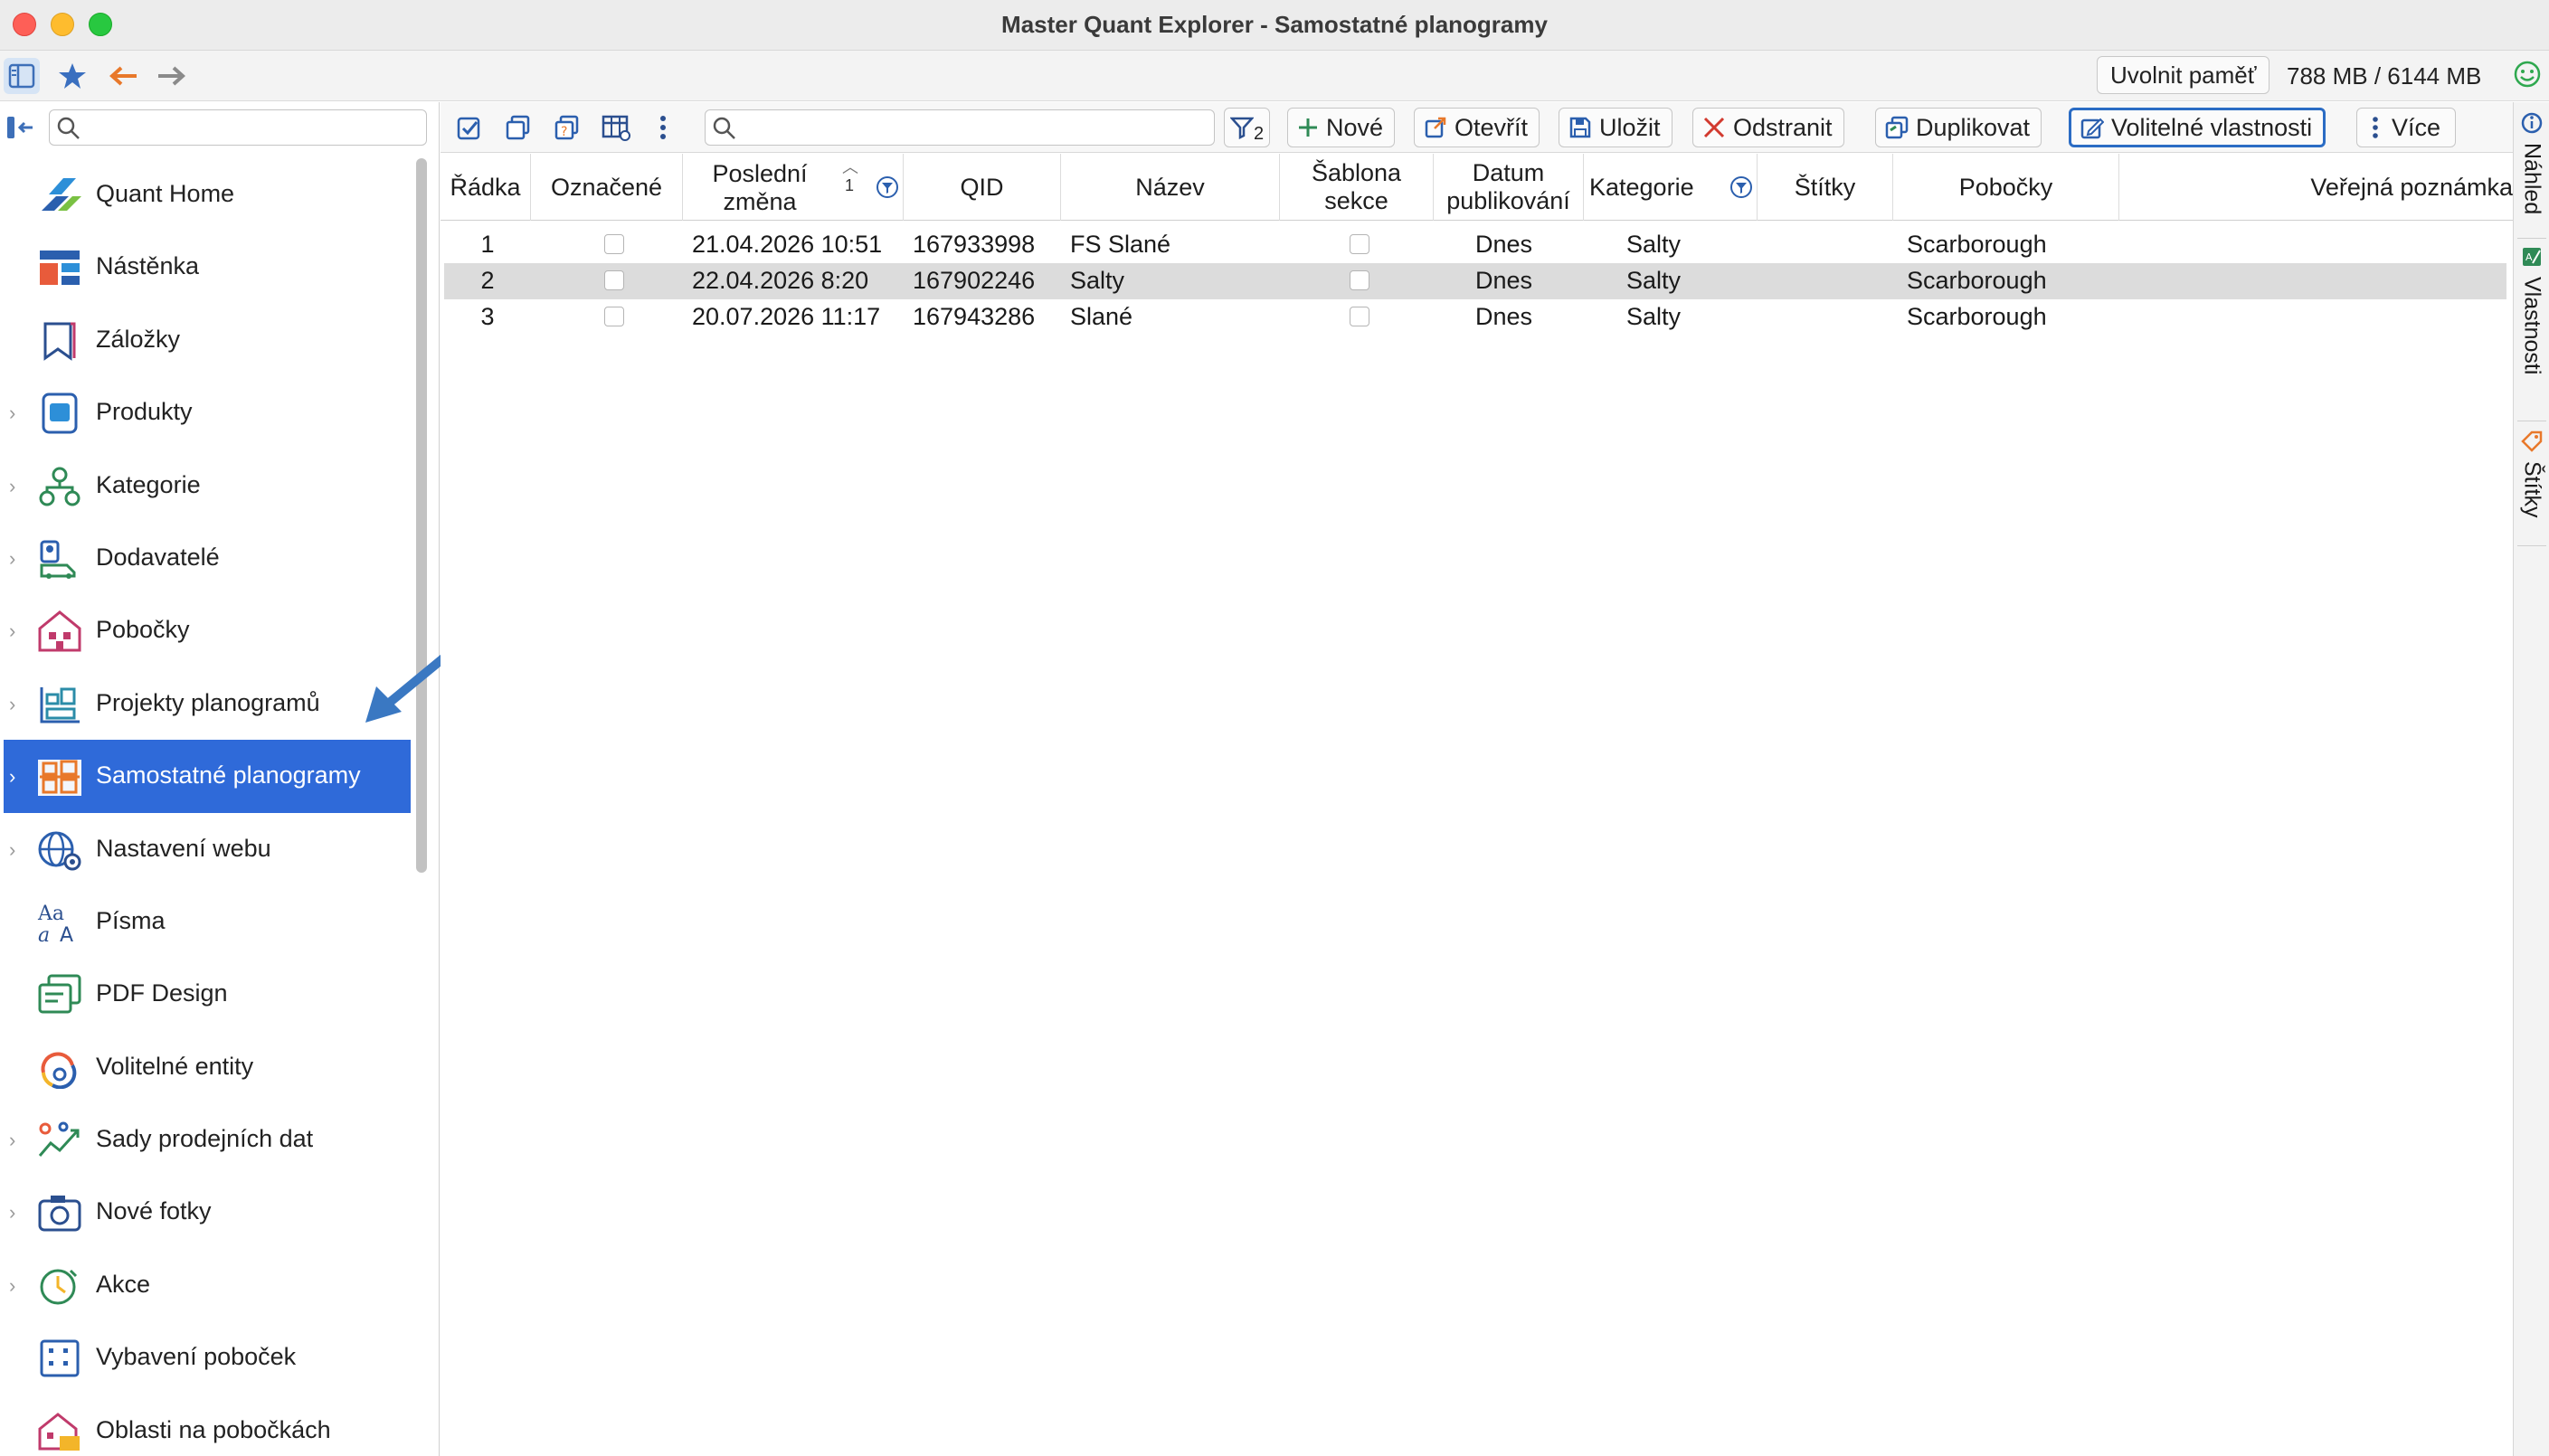 Image resolution: width=2549 pixels, height=1456 pixels. What do you see at coordinates (1247, 128) in the screenshot?
I see `filter-button: 2` at bounding box center [1247, 128].